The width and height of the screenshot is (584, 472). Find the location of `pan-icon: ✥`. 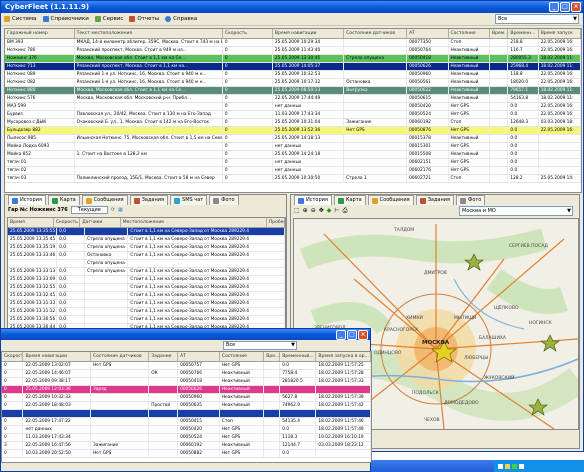

pan-icon: ✥ is located at coordinates (321, 210).